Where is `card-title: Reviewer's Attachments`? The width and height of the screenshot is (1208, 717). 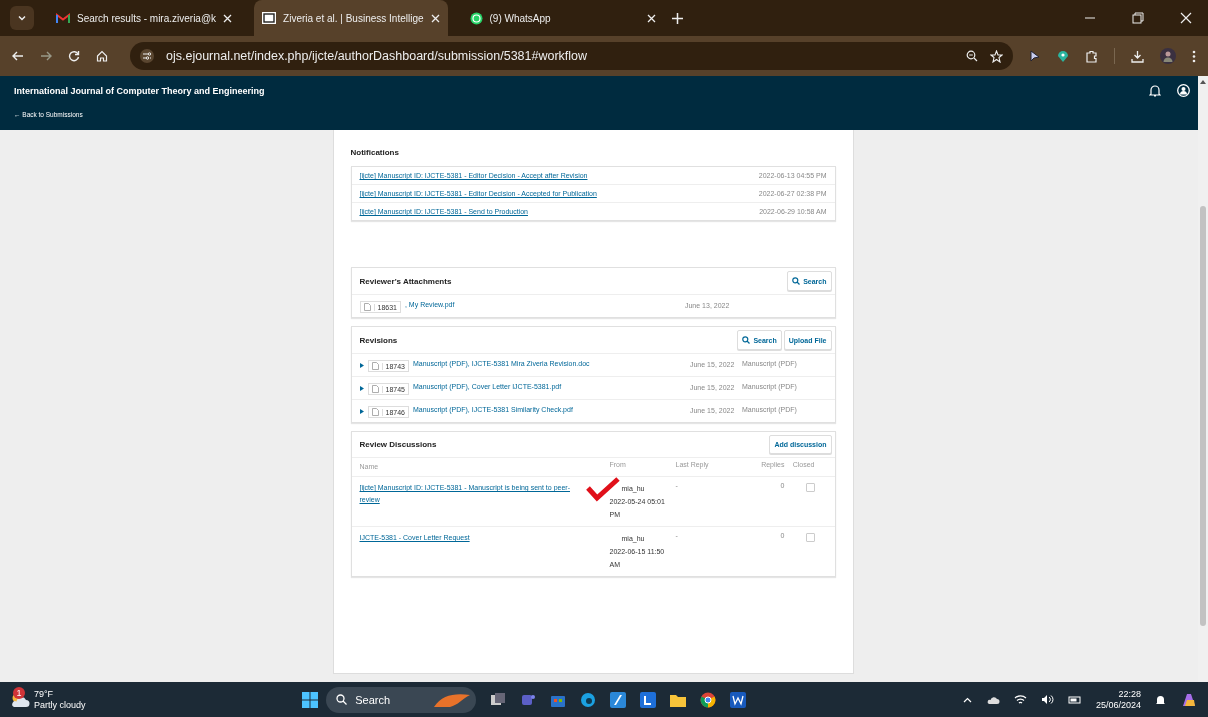 card-title: Reviewer's Attachments is located at coordinates (405, 281).